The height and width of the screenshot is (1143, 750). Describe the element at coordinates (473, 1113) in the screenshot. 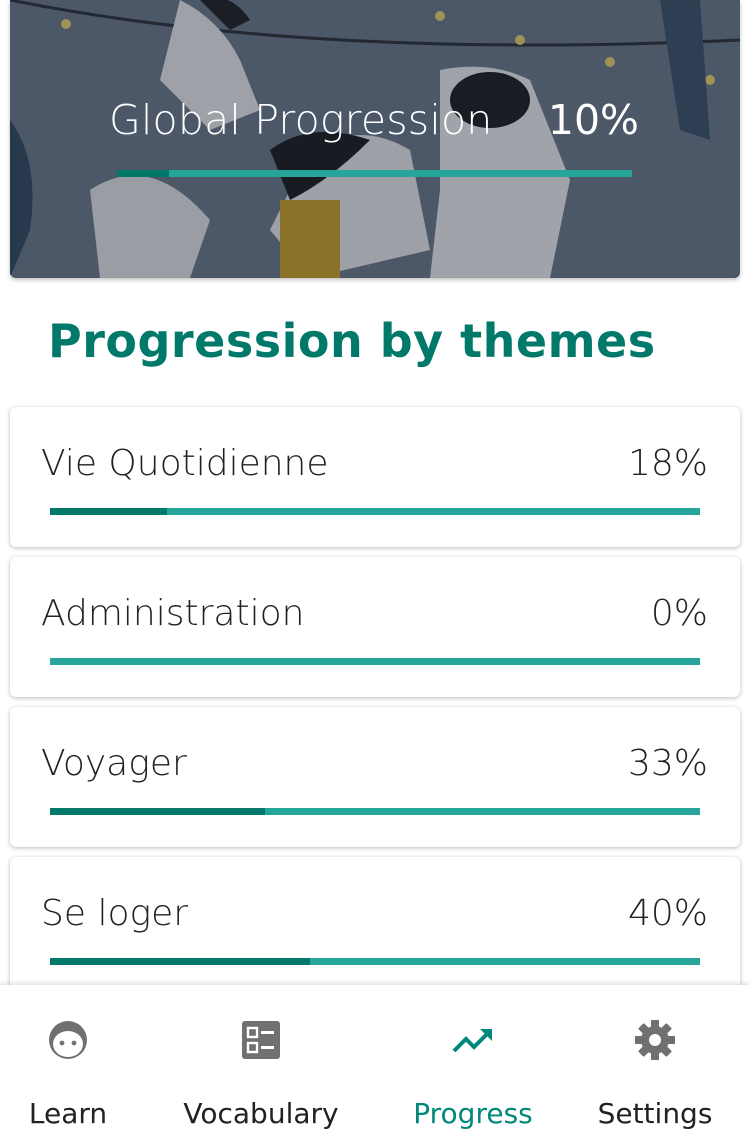

I see `nav-label-progress: Progress` at that location.